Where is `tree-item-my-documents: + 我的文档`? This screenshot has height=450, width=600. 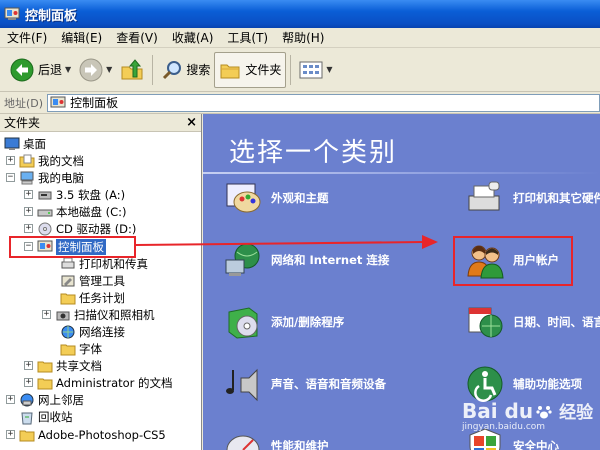 tree-item-my-documents: + 我的文档 is located at coordinates (45, 160).